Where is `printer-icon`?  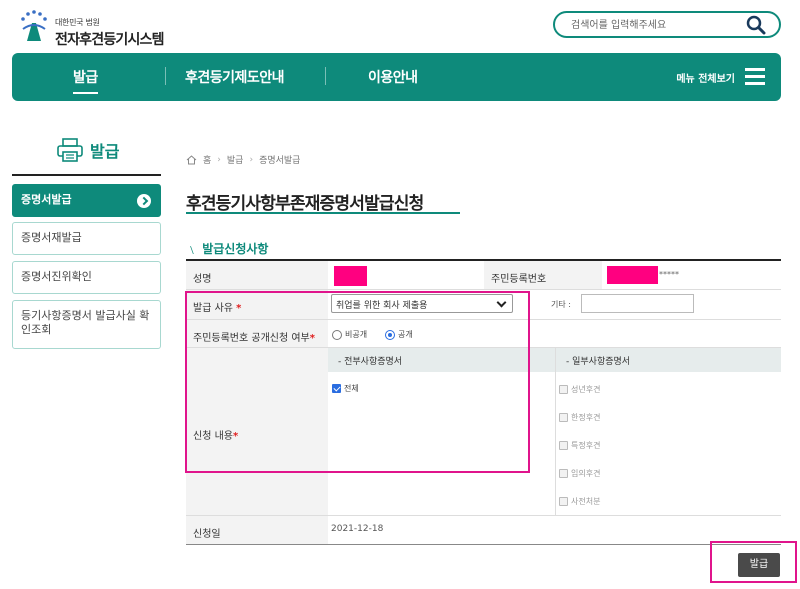
printer-icon is located at coordinates (70, 150).